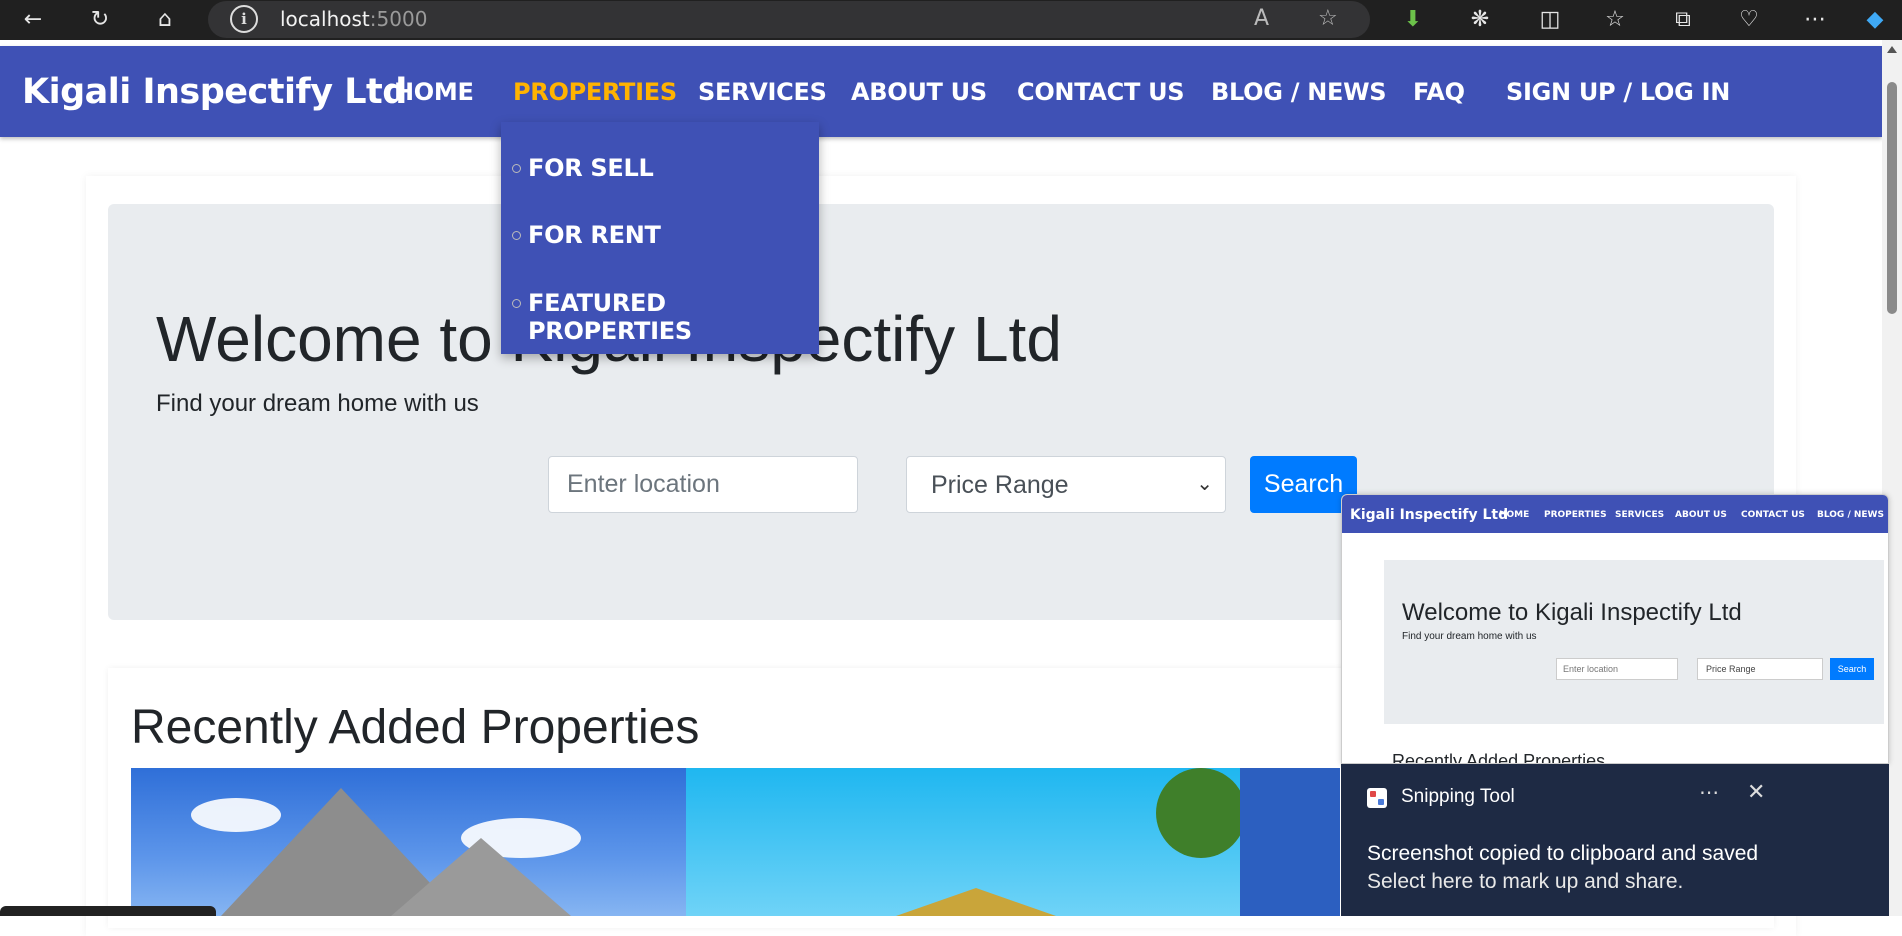 The height and width of the screenshot is (936, 1902). What do you see at coordinates (1618, 92) in the screenshot?
I see `nav-signup-login: SIGN UP / LOG IN` at bounding box center [1618, 92].